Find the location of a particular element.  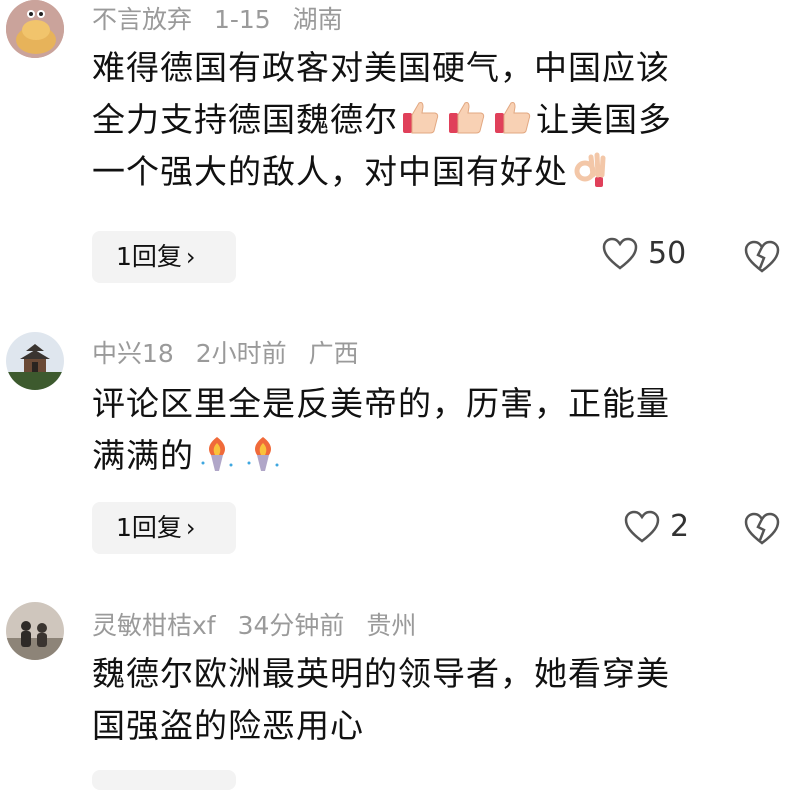

comment-line: 全力支持德国魏德尔 让美国多 is located at coordinates (437, 120).